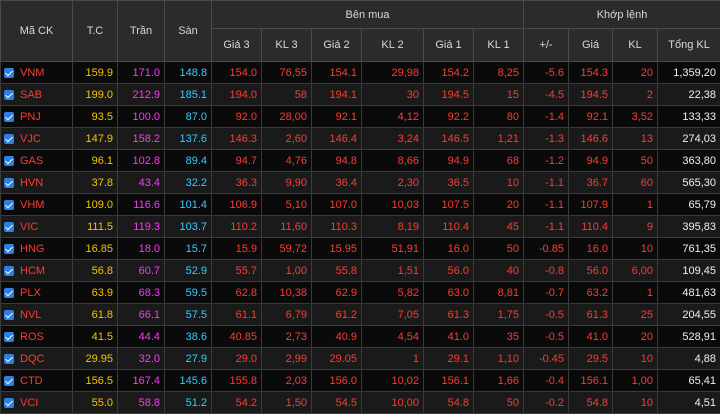  What do you see at coordinates (591, 45) in the screenshot?
I see `header-match-price: Giá` at bounding box center [591, 45].